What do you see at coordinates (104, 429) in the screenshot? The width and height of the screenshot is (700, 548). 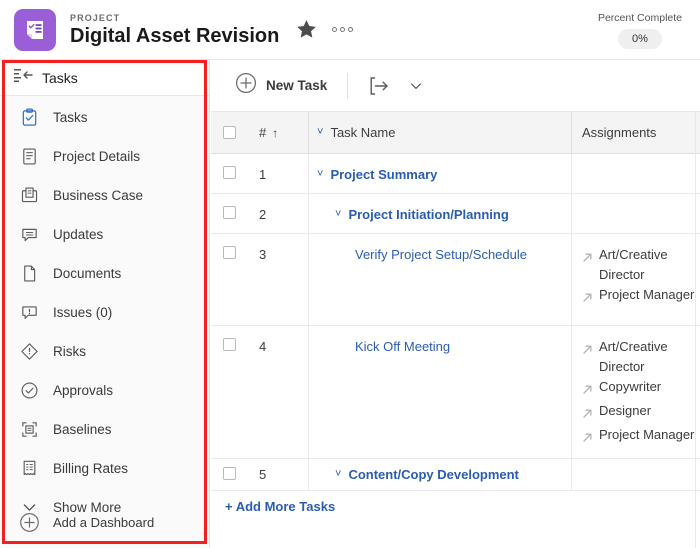 I see `sidebar-item-baselines: Baselines` at bounding box center [104, 429].